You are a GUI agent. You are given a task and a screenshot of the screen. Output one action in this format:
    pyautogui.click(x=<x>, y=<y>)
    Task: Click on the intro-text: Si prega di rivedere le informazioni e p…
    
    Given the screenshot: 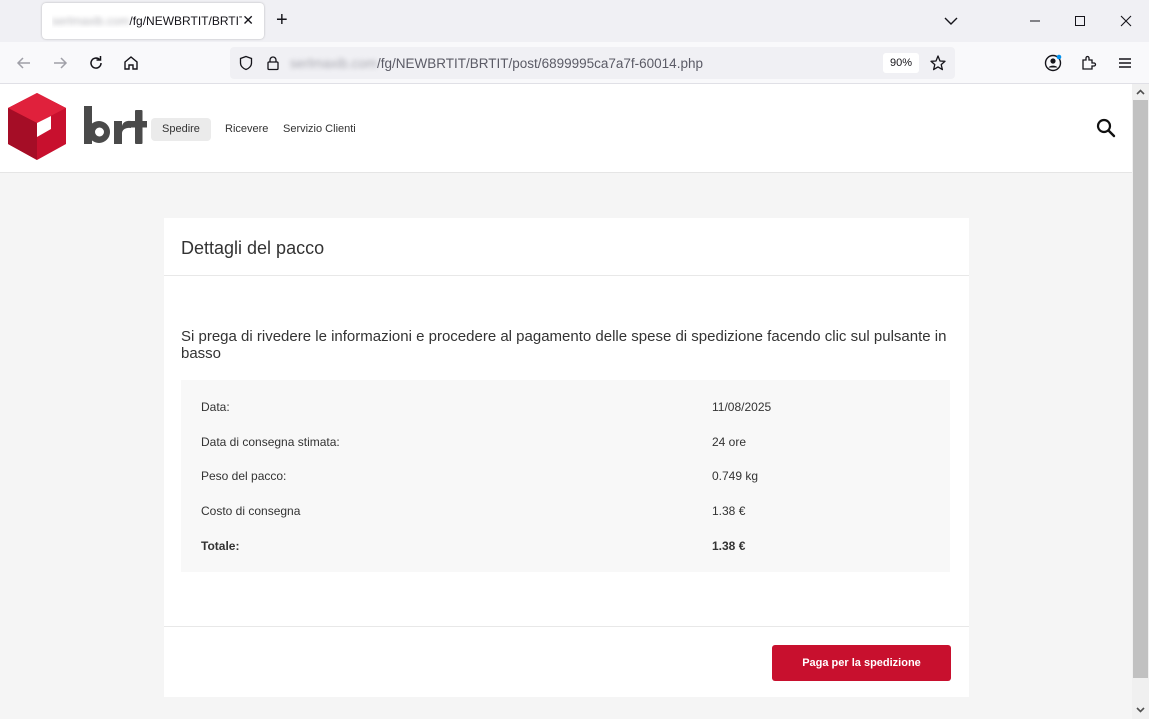 What is the action you would take?
    pyautogui.click(x=564, y=345)
    